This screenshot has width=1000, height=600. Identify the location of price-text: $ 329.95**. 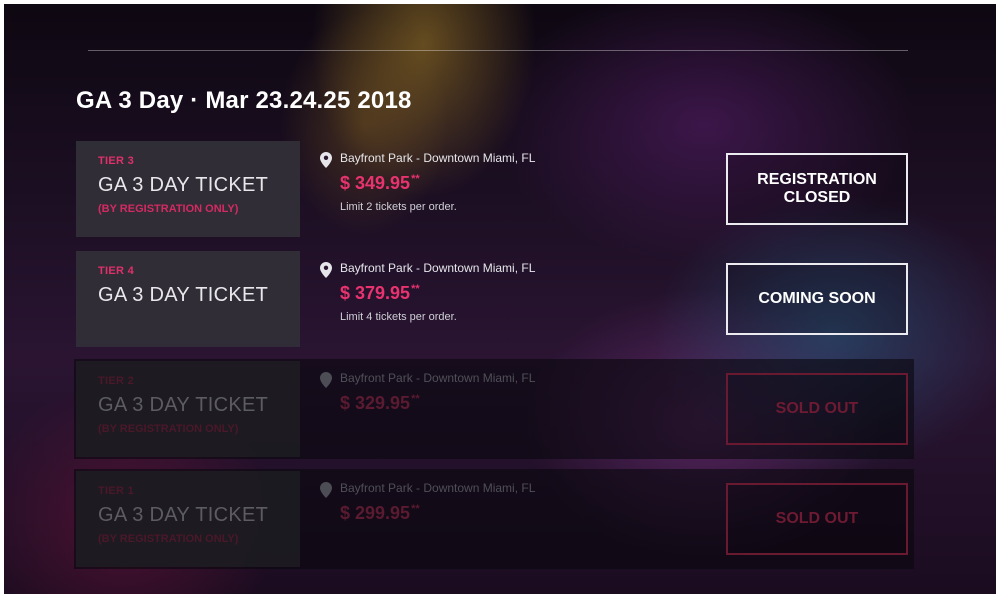
(380, 403).